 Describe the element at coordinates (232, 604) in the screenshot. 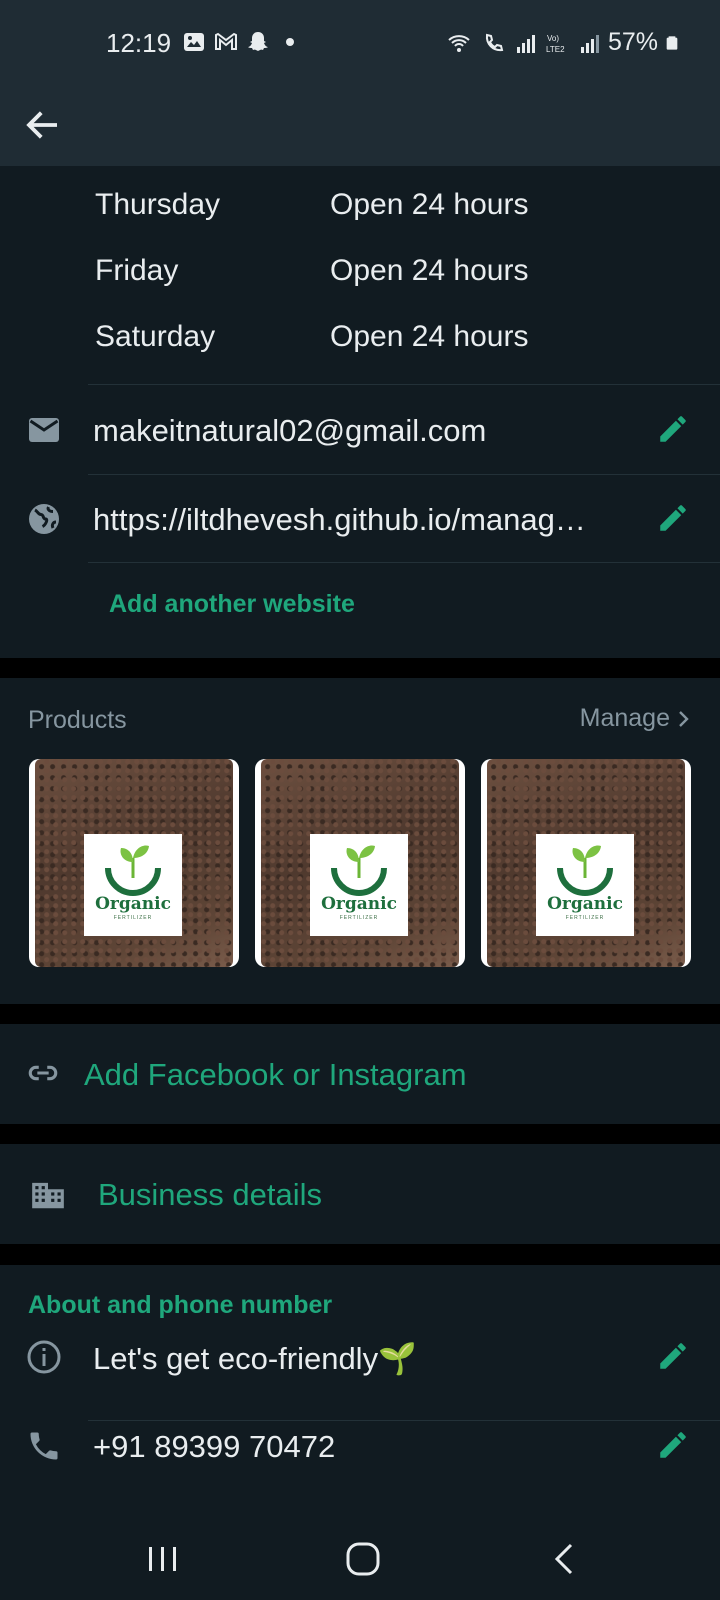

I see `add-website-link: Add another website` at that location.